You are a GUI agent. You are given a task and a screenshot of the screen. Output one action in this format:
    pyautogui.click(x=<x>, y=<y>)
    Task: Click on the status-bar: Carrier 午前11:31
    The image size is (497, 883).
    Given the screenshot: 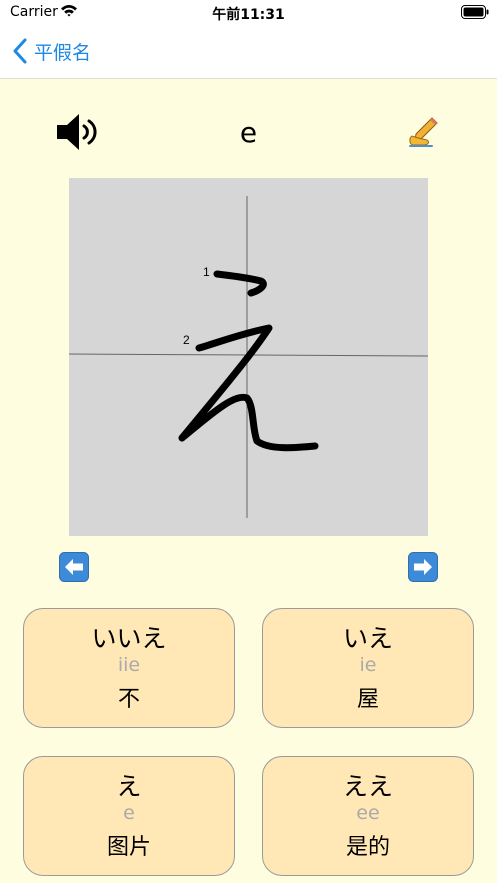 What is the action you would take?
    pyautogui.click(x=248, y=12)
    